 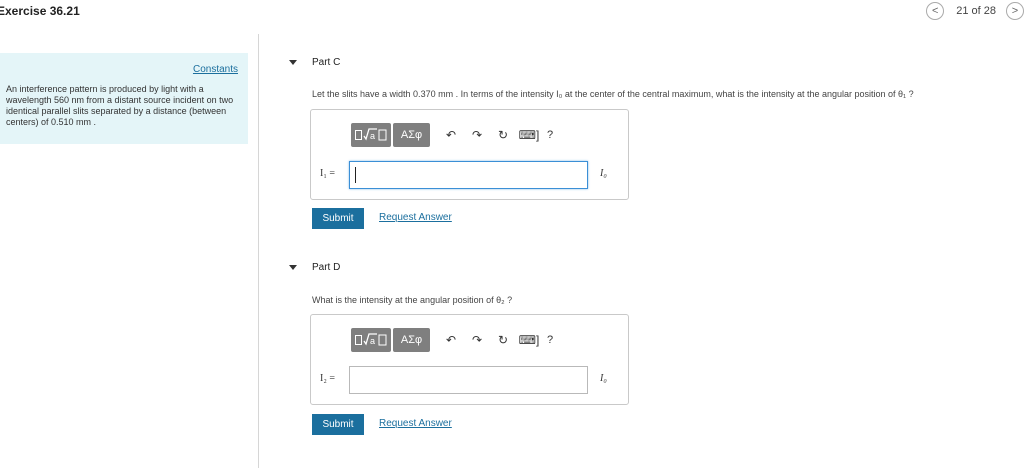 What do you see at coordinates (327, 173) in the screenshot?
I see `variable-label: I₁ =` at bounding box center [327, 173].